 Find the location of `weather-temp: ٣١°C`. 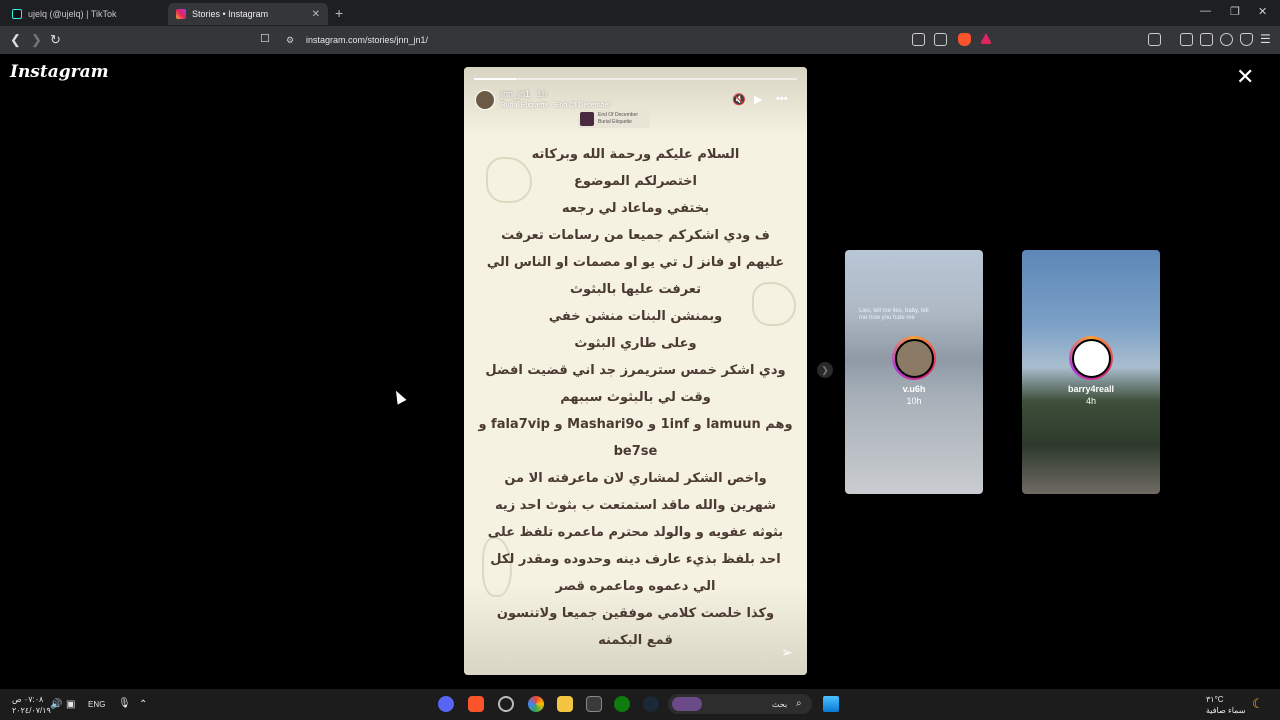

weather-temp: ٣١°C is located at coordinates (1215, 699).